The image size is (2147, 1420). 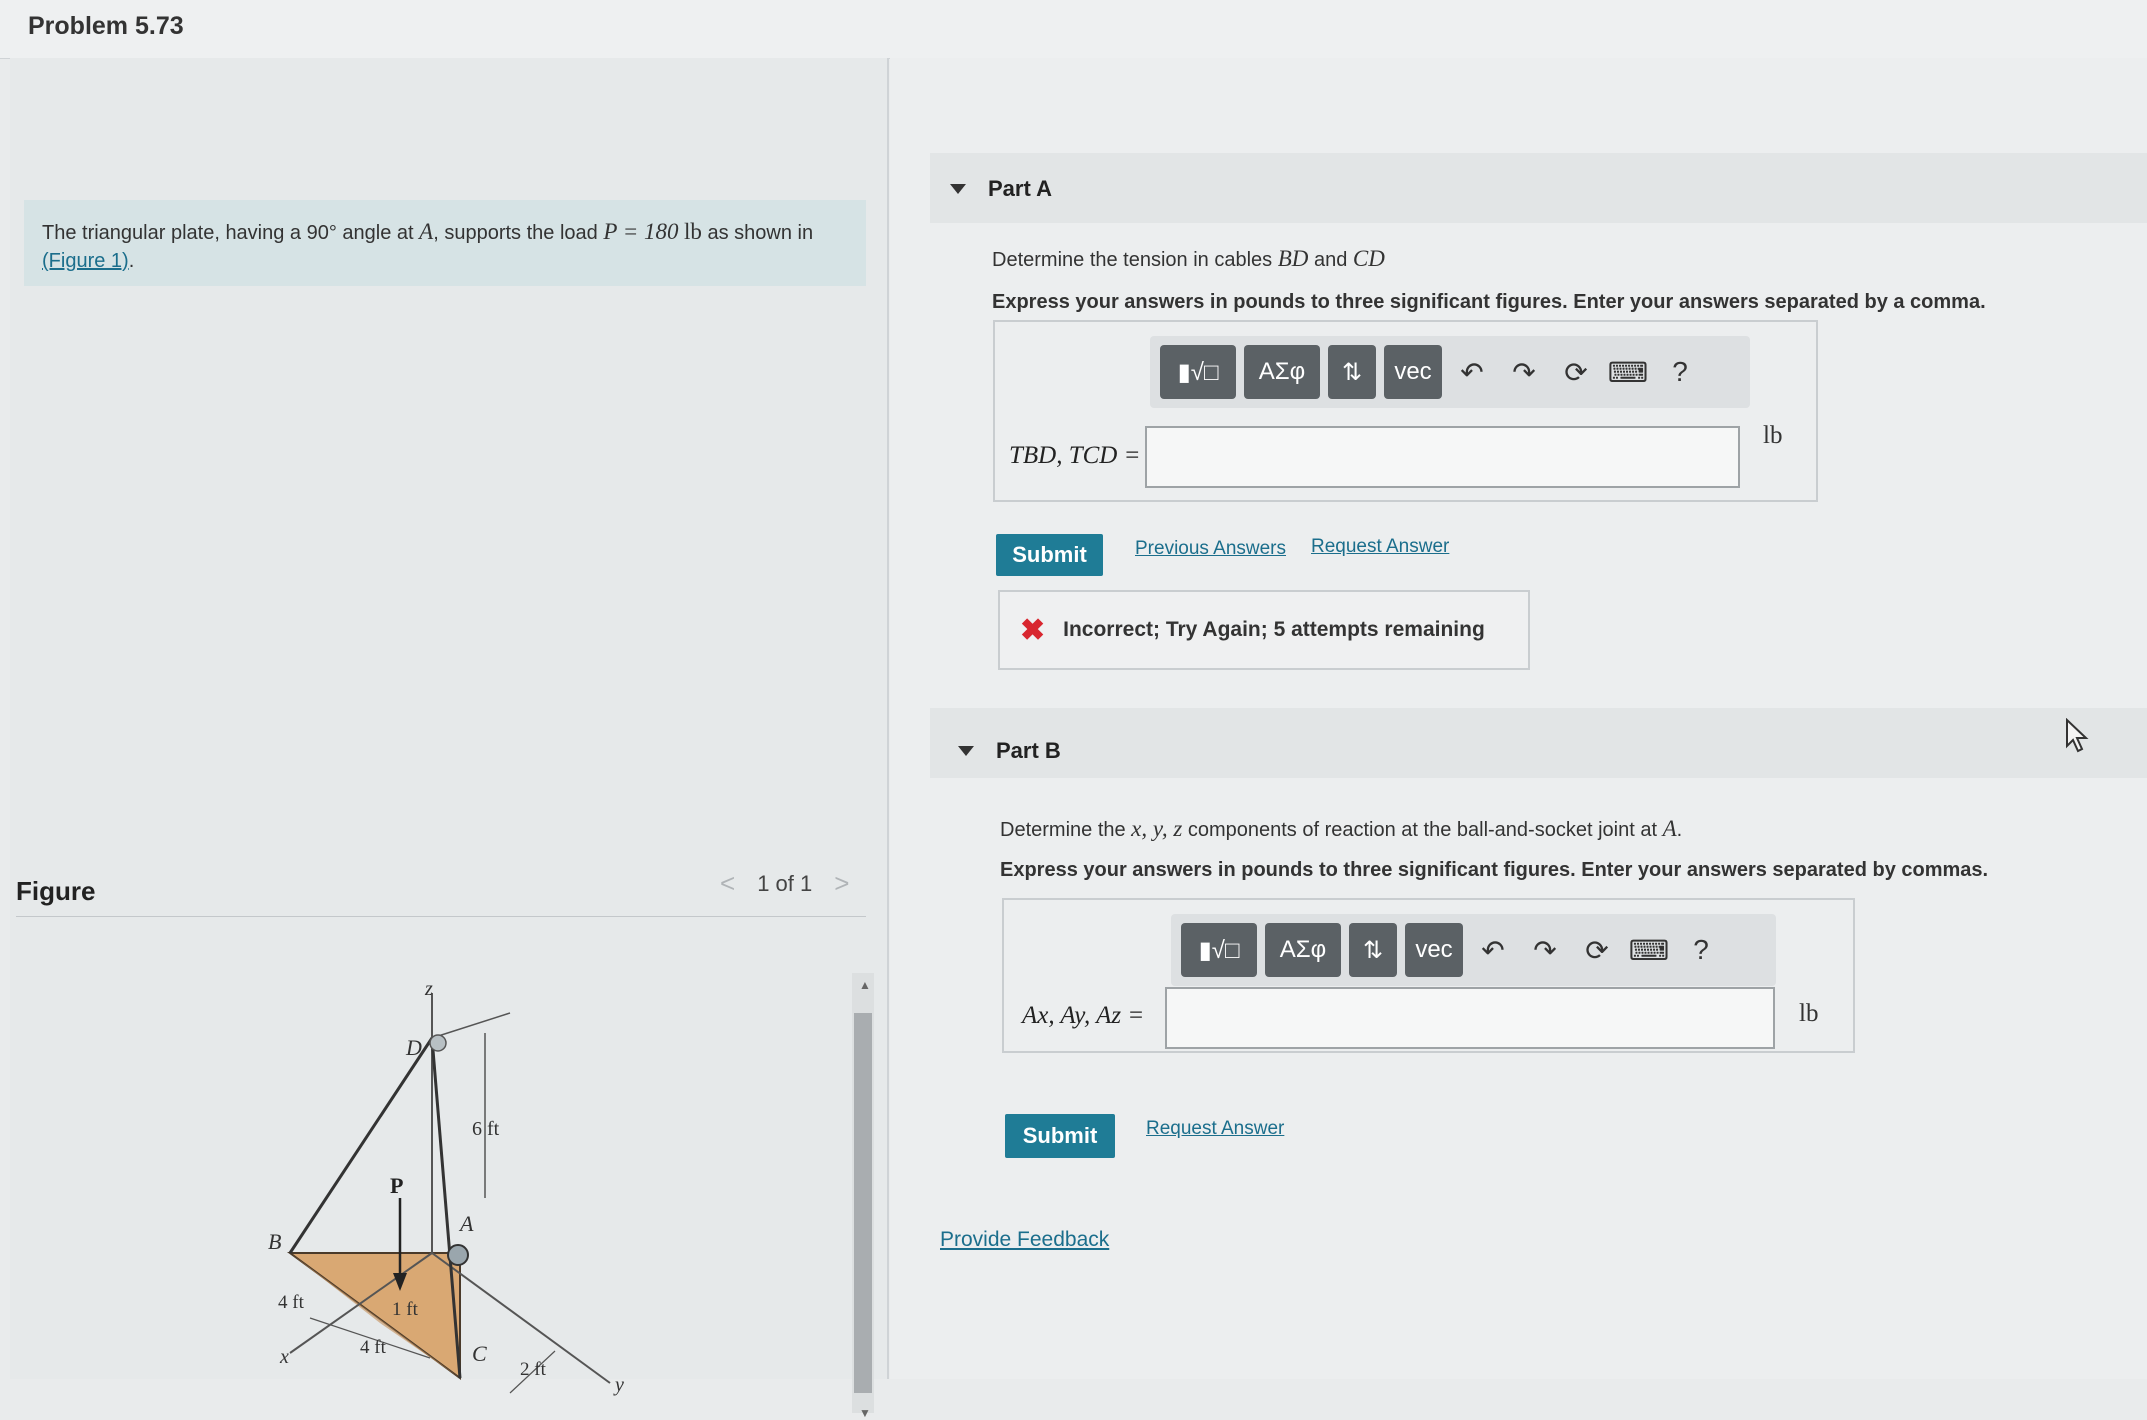 What do you see at coordinates (1215, 1129) in the screenshot?
I see `part-b-request-answer-link: Request Answer` at bounding box center [1215, 1129].